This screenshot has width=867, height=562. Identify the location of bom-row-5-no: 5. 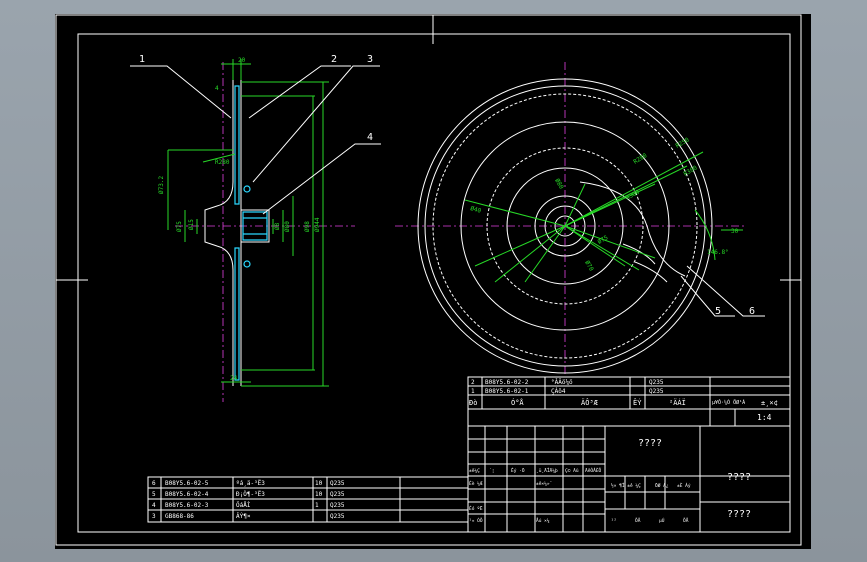
(154, 494).